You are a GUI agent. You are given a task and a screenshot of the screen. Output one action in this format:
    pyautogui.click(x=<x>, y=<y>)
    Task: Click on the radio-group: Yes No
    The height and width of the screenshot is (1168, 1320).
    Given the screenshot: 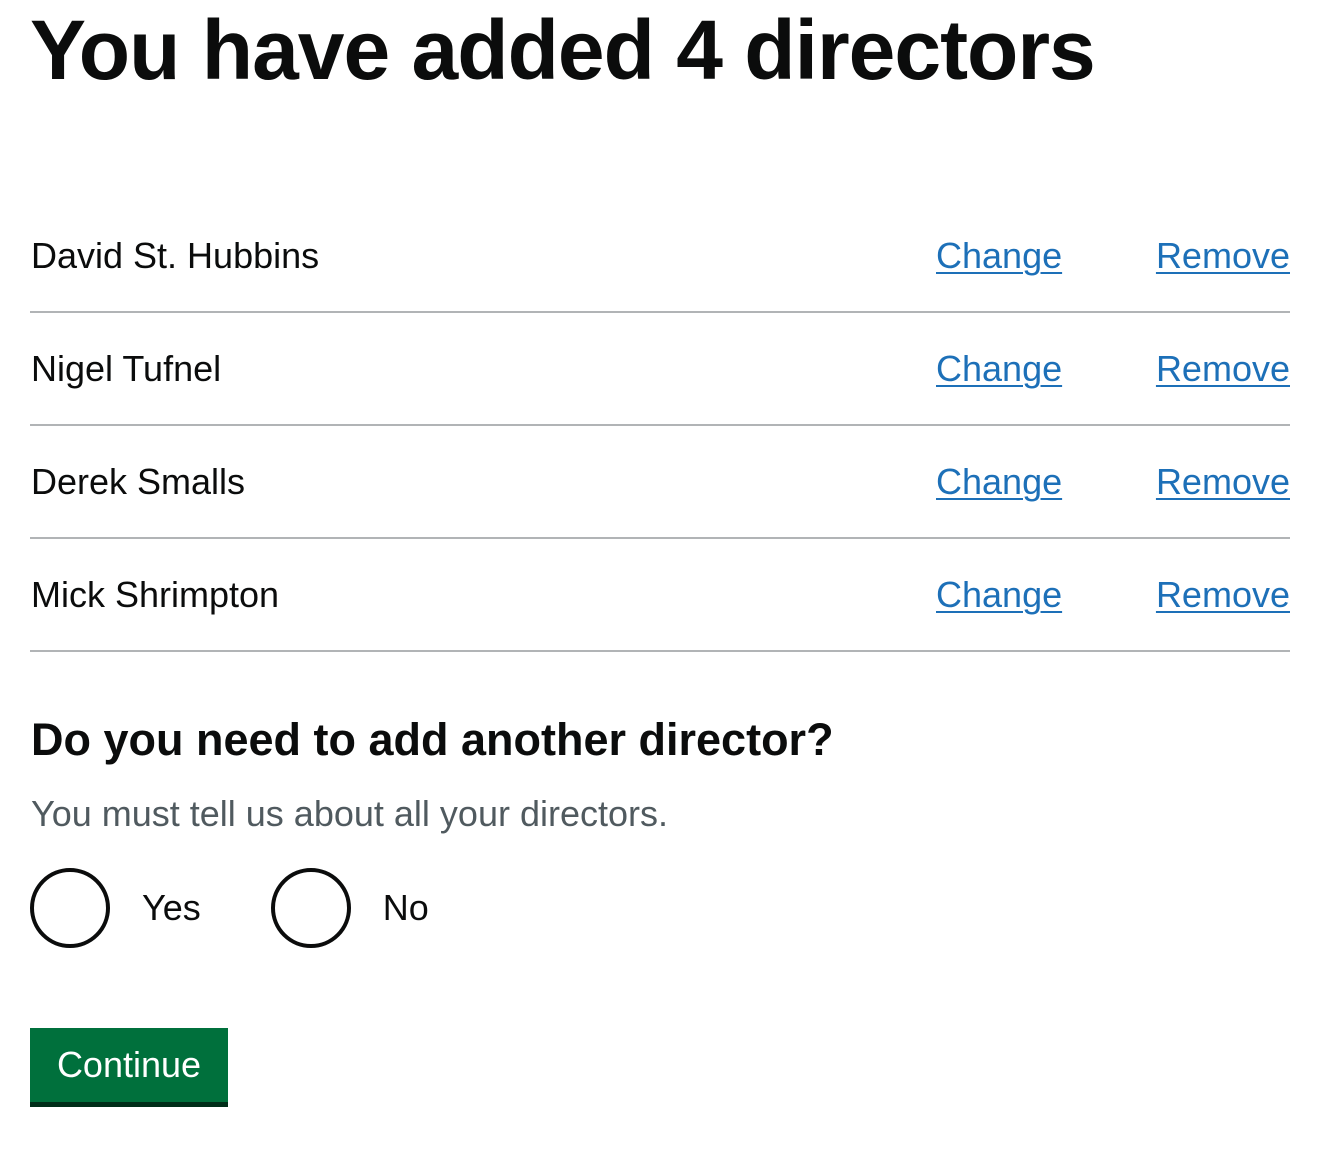 What is the action you would take?
    pyautogui.click(x=229, y=908)
    